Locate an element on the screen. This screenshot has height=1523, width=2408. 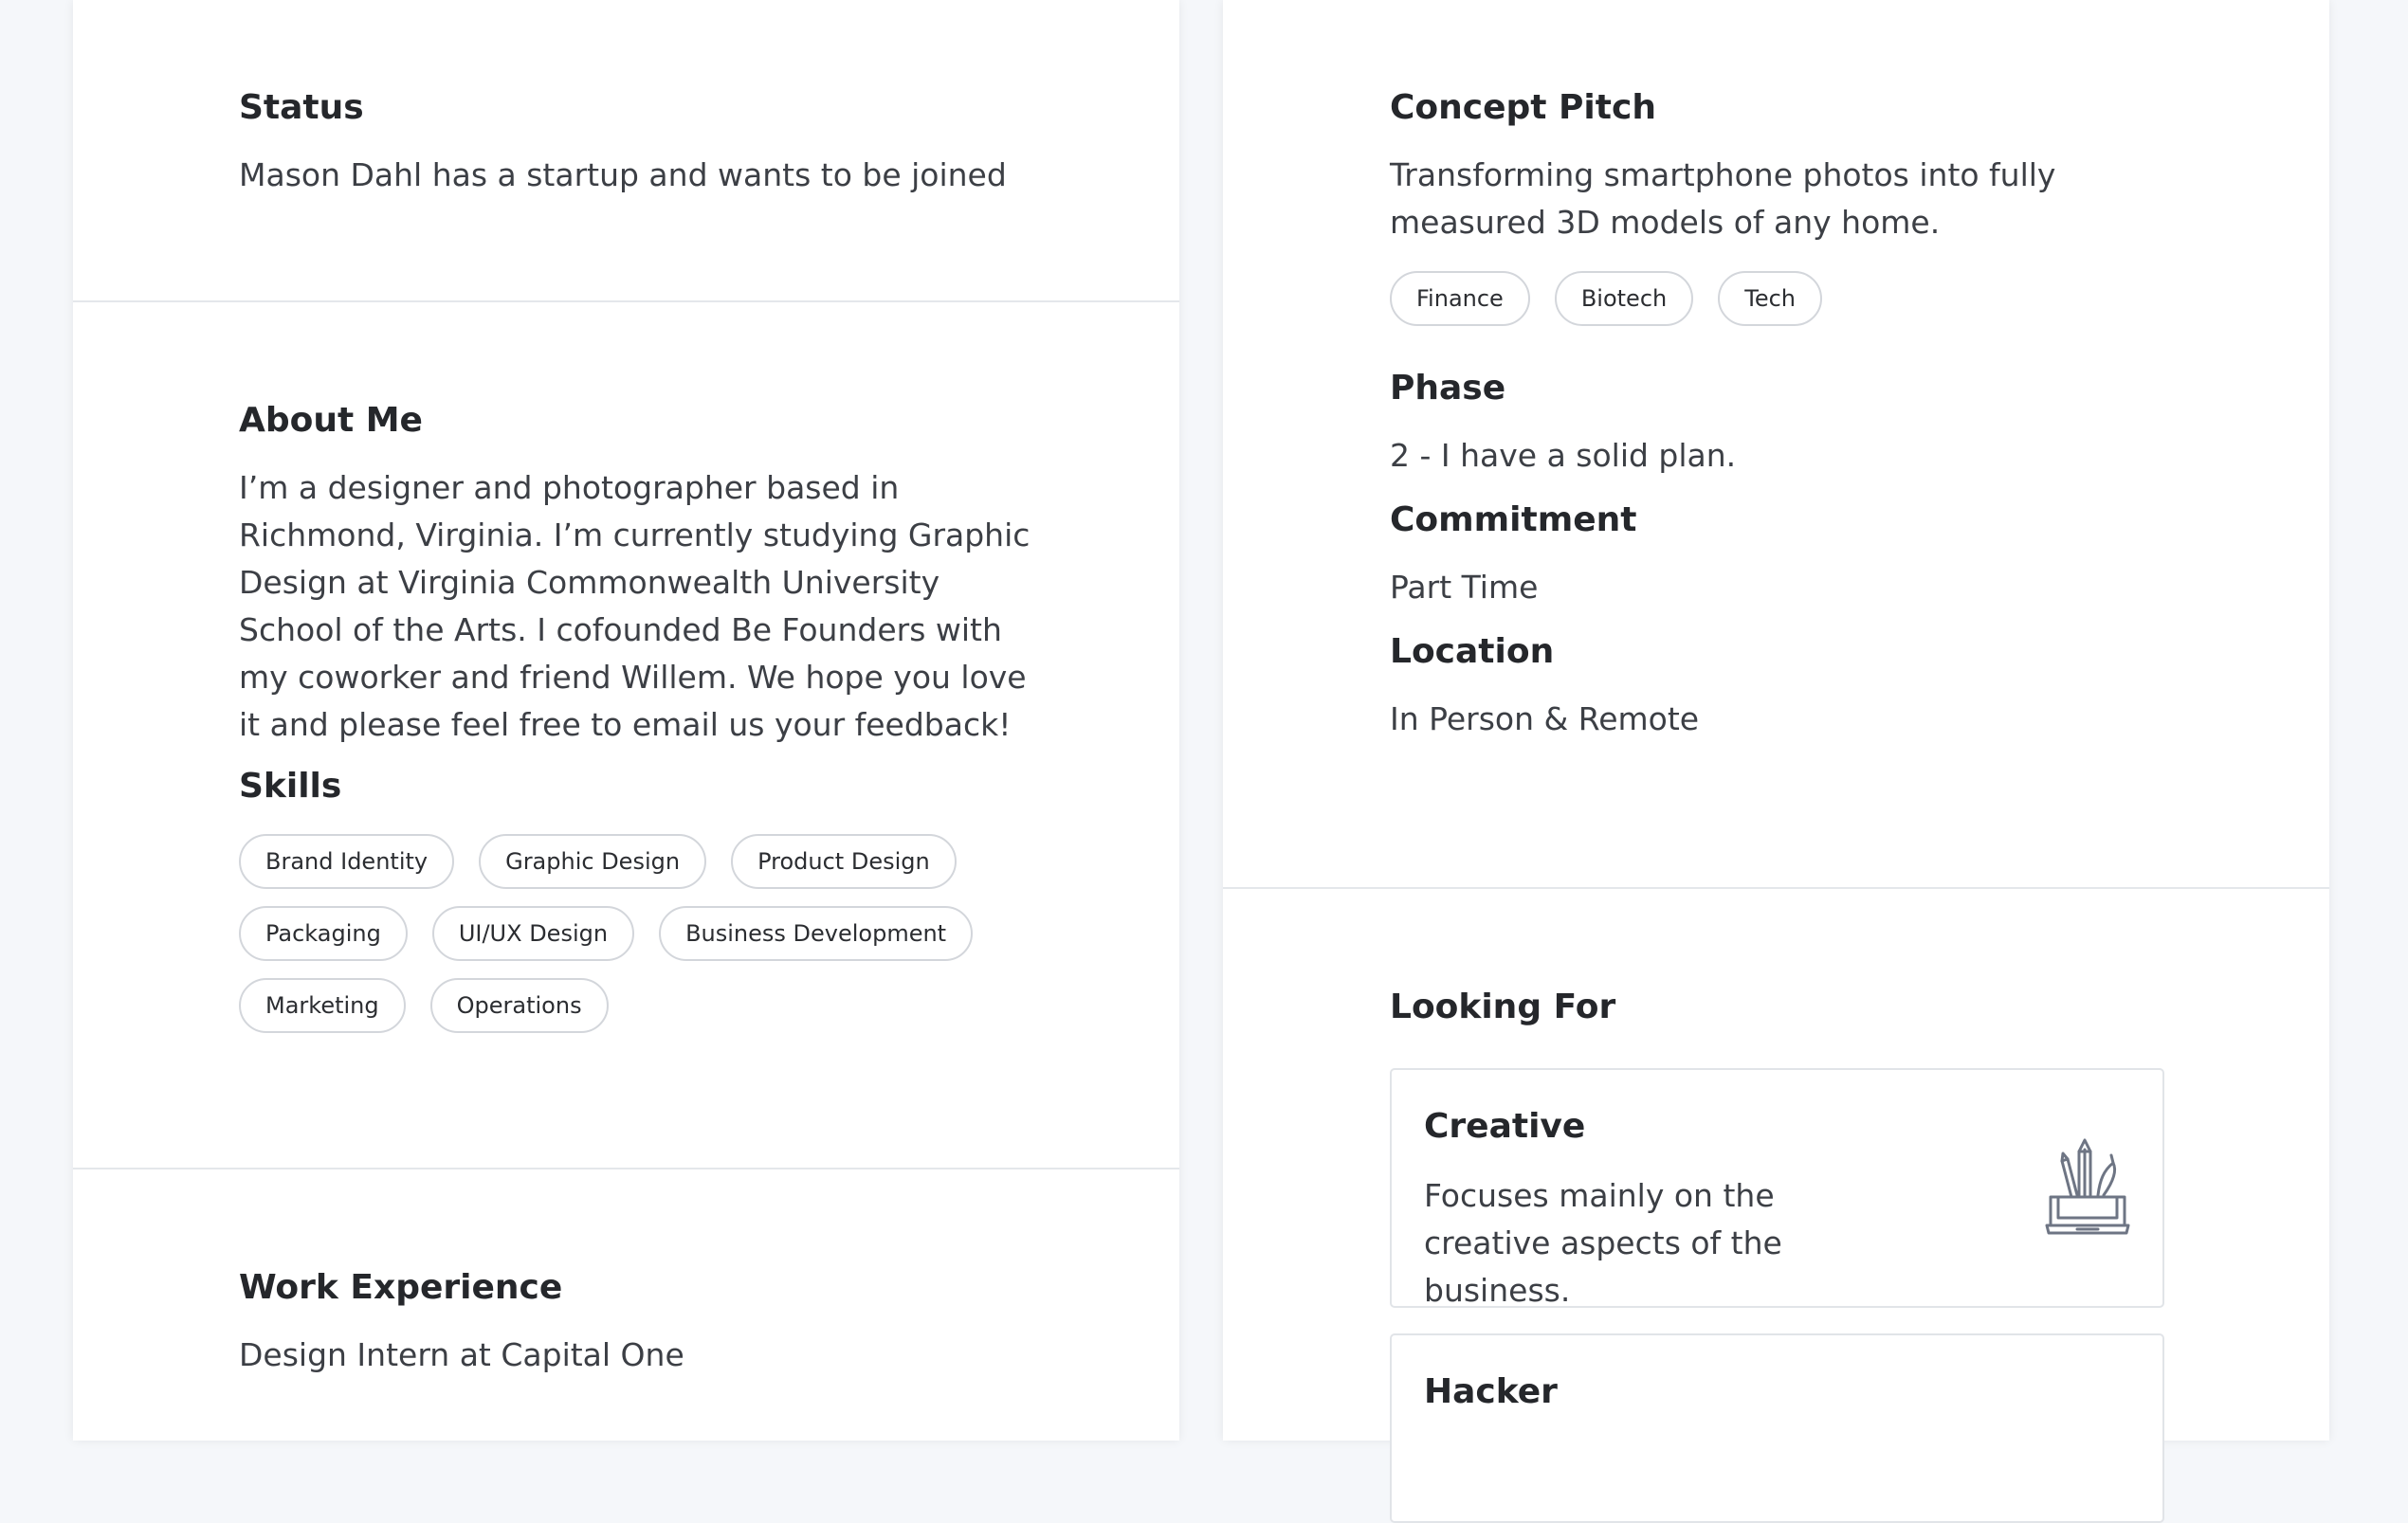
about-heading: About Me is located at coordinates (331, 421).